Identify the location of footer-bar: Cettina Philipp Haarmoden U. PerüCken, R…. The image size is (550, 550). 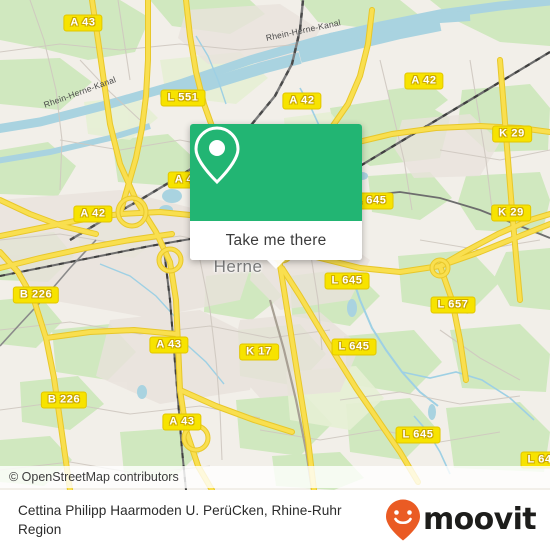
(275, 520).